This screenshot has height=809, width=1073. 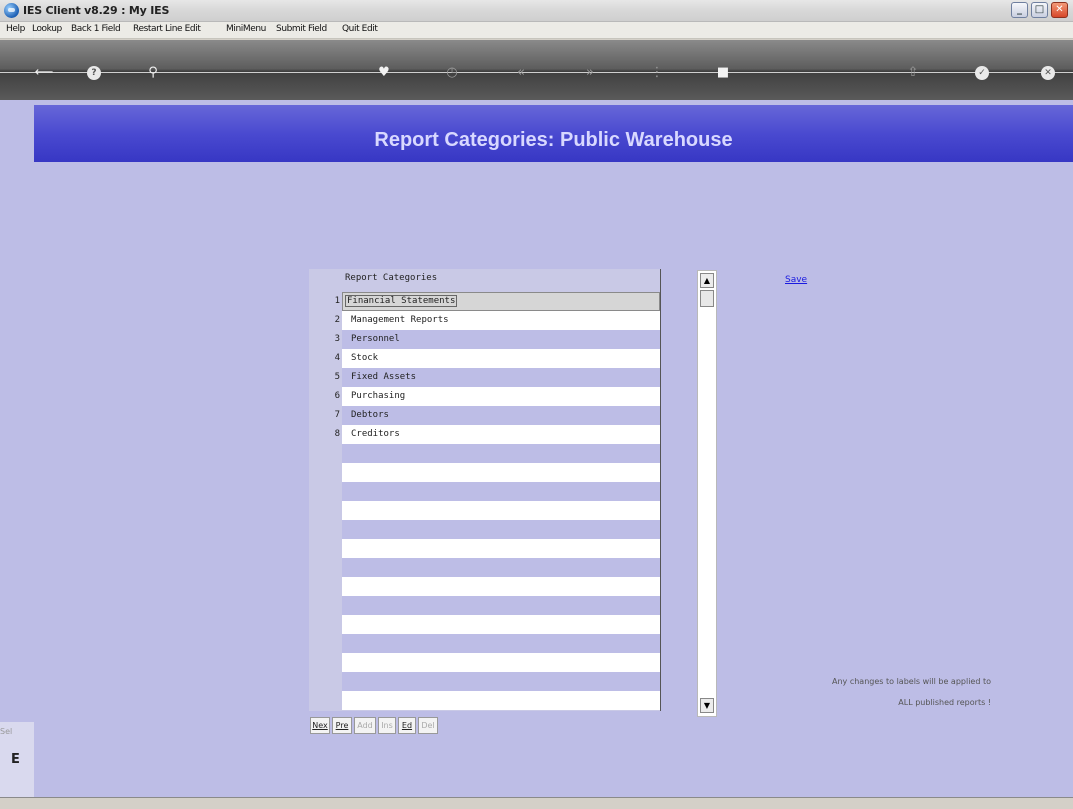 What do you see at coordinates (536, 11) in the screenshot?
I see `title-bar: IES Client v8.29 : My IES _ □ ✕` at bounding box center [536, 11].